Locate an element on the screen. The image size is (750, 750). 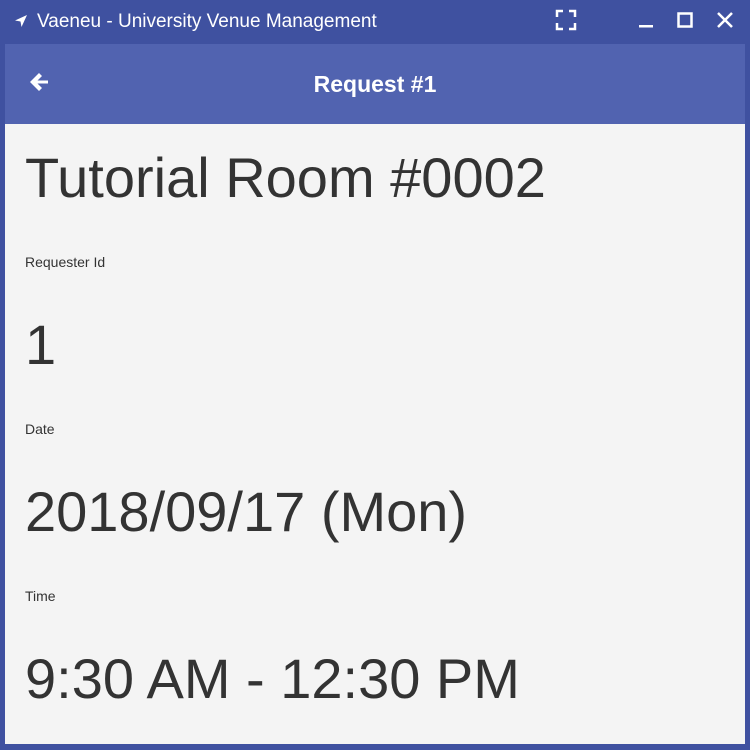
requester-id-label: Requester Id is located at coordinates (65, 262).